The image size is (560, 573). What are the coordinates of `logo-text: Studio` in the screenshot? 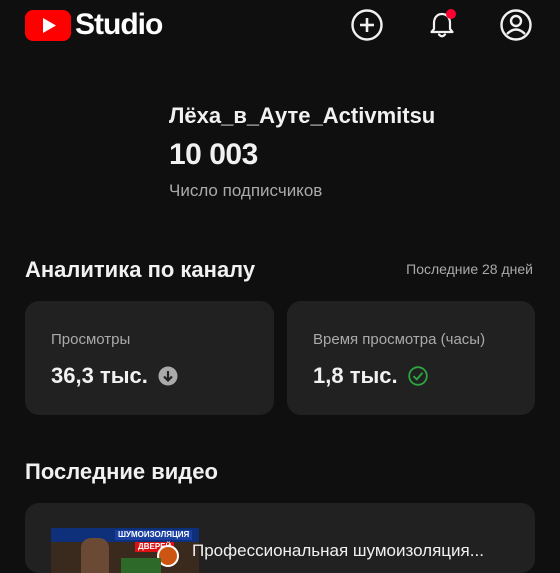 It's located at (119, 24).